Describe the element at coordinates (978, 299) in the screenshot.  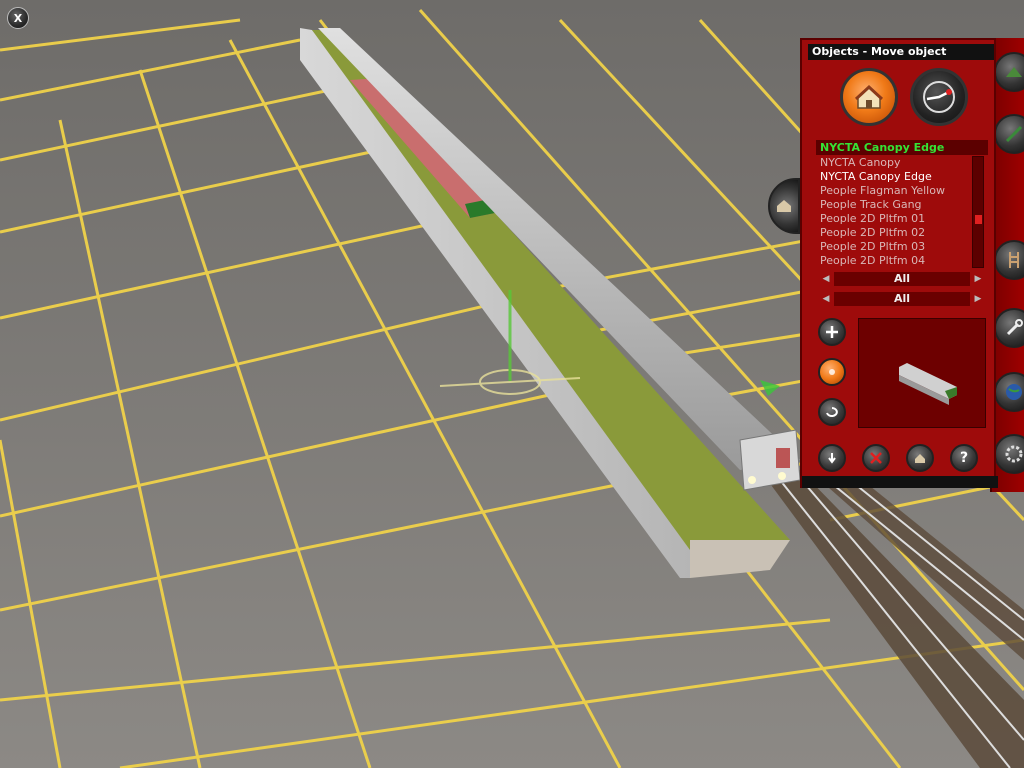
I see `filter-2-next-icon: ▶` at that location.